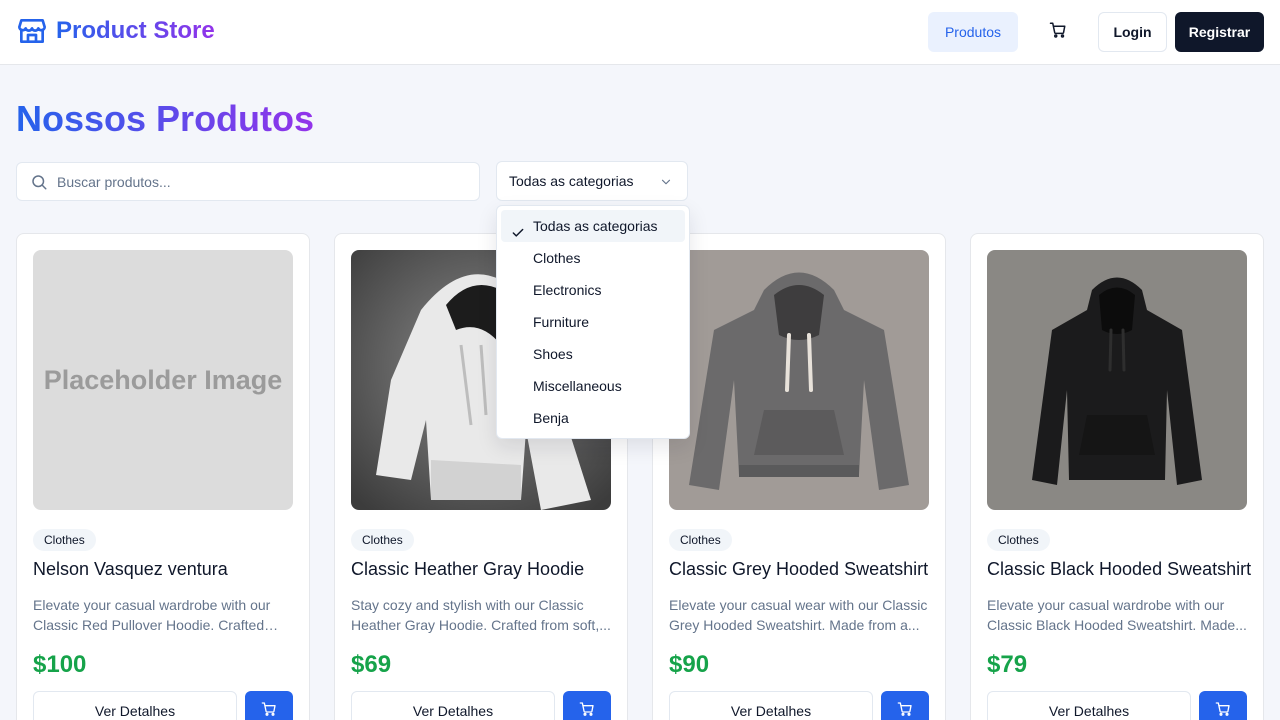 The image size is (1280, 720). Describe the element at coordinates (518, 228) in the screenshot. I see `check-icon` at that location.